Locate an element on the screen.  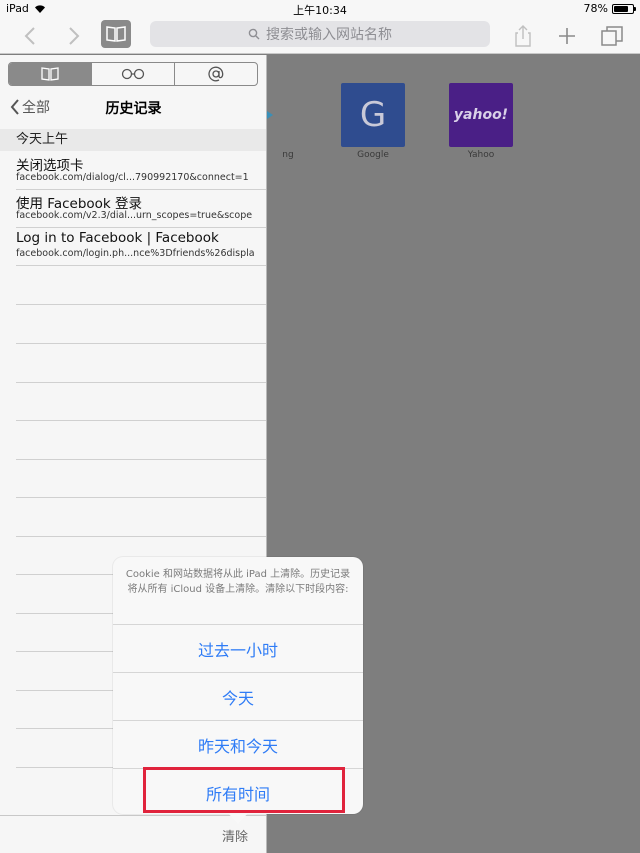
bookmarks-button is located at coordinates (116, 34).